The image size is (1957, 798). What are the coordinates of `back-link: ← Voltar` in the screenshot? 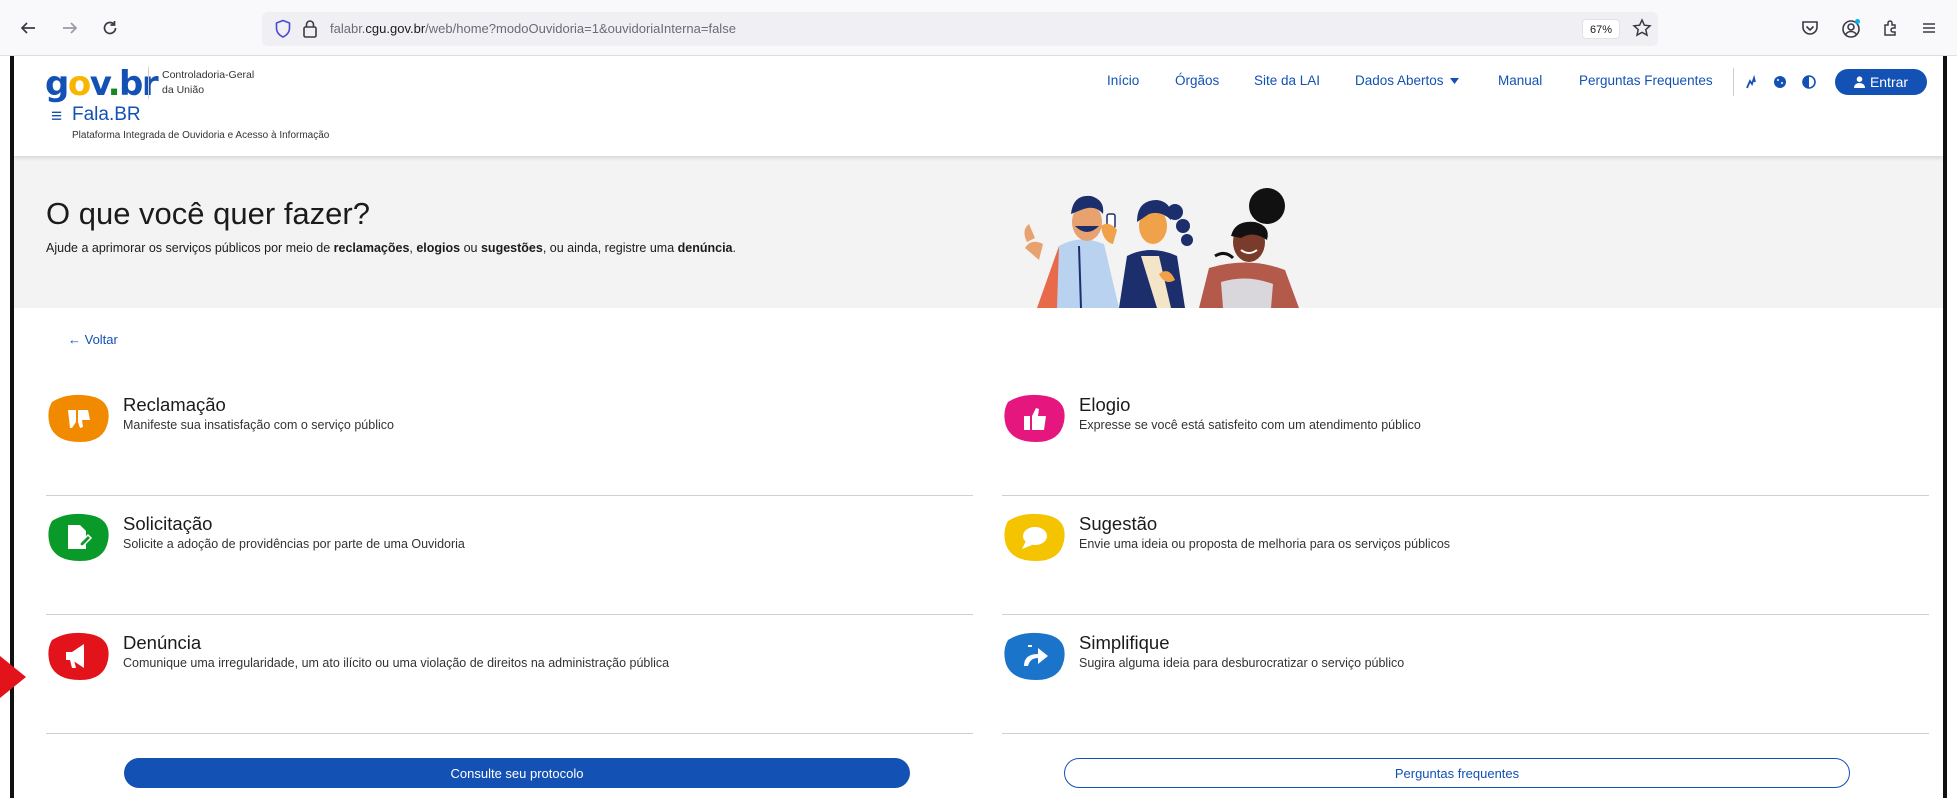 It's located at (93, 339).